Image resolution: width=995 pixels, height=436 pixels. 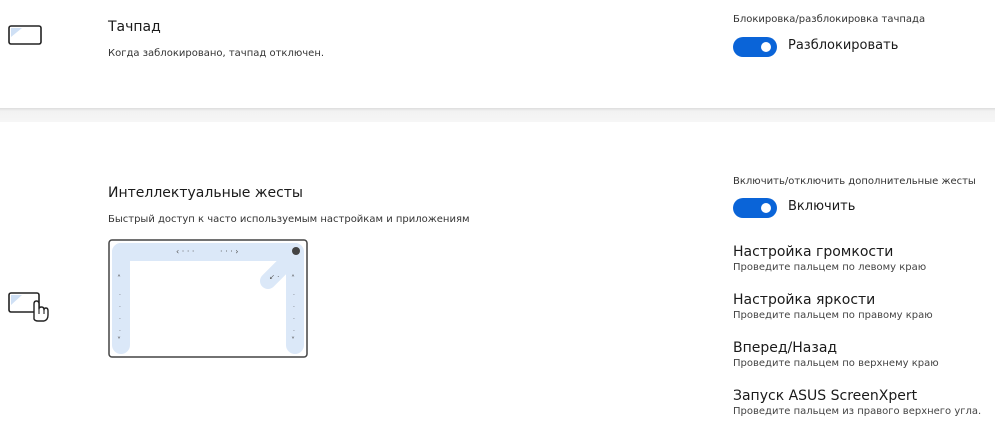 I want to click on gesture-title: Настройка громкости, so click(x=813, y=252).